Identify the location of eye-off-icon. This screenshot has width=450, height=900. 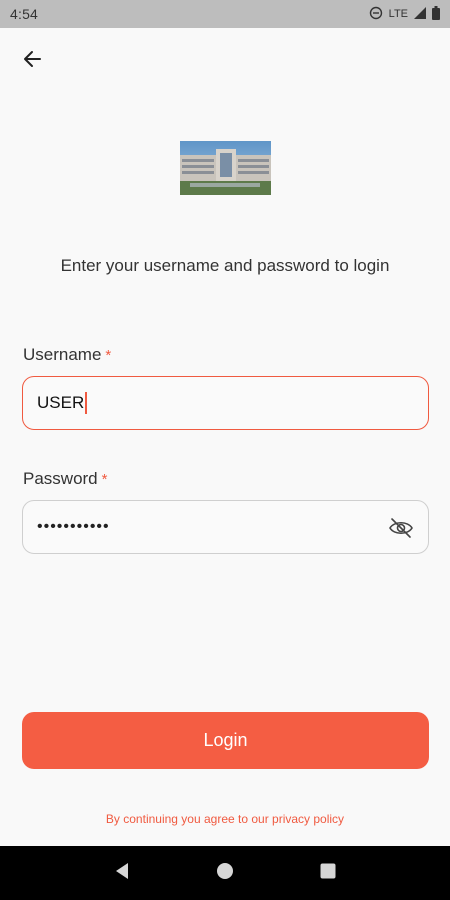
(401, 531).